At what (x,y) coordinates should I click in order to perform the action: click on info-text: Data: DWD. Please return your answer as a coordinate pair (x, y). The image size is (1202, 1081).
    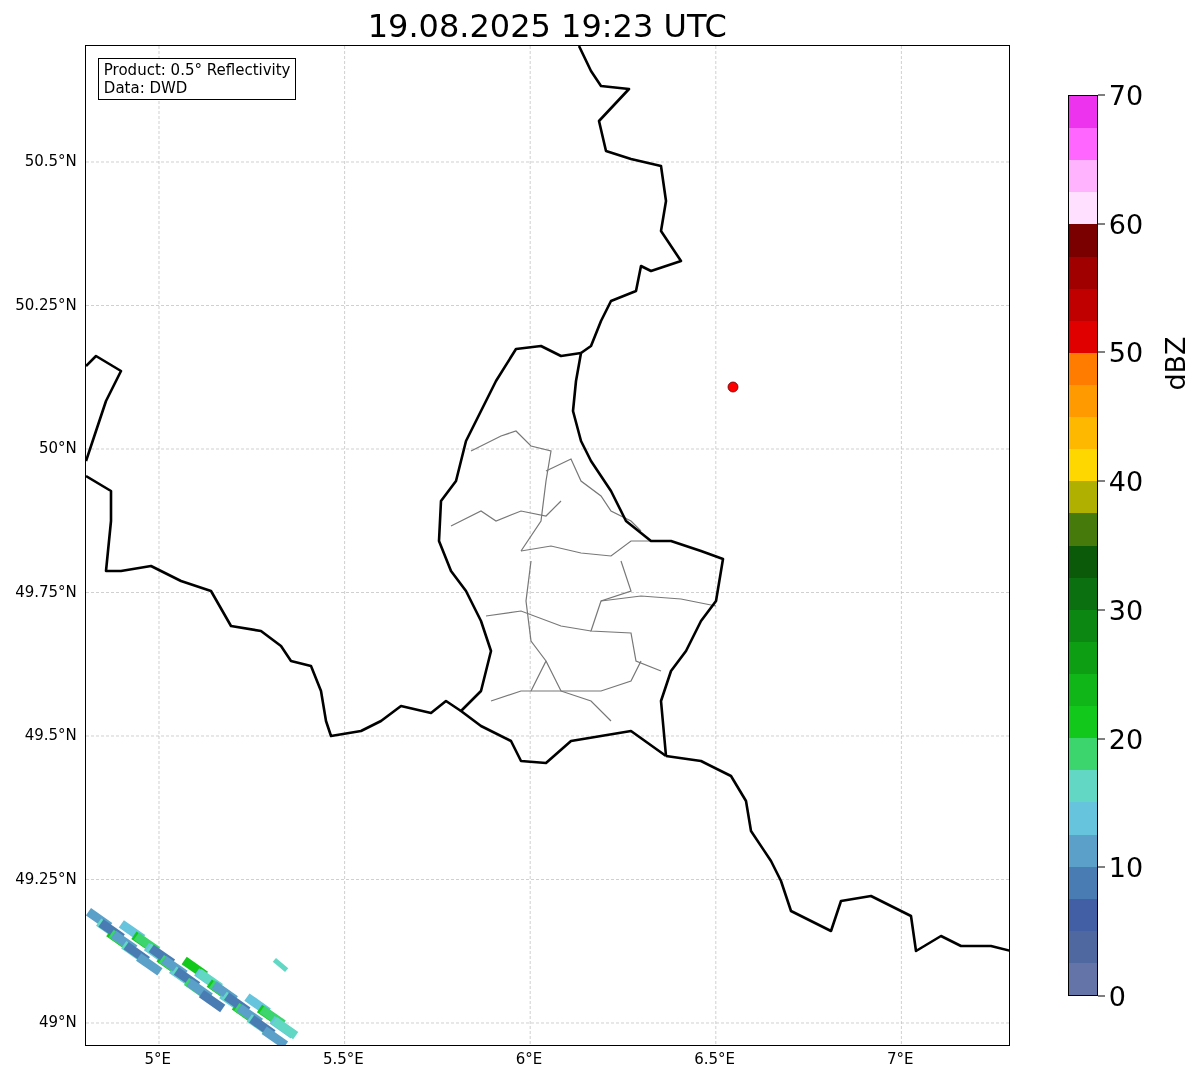
    Looking at the image, I should click on (146, 88).